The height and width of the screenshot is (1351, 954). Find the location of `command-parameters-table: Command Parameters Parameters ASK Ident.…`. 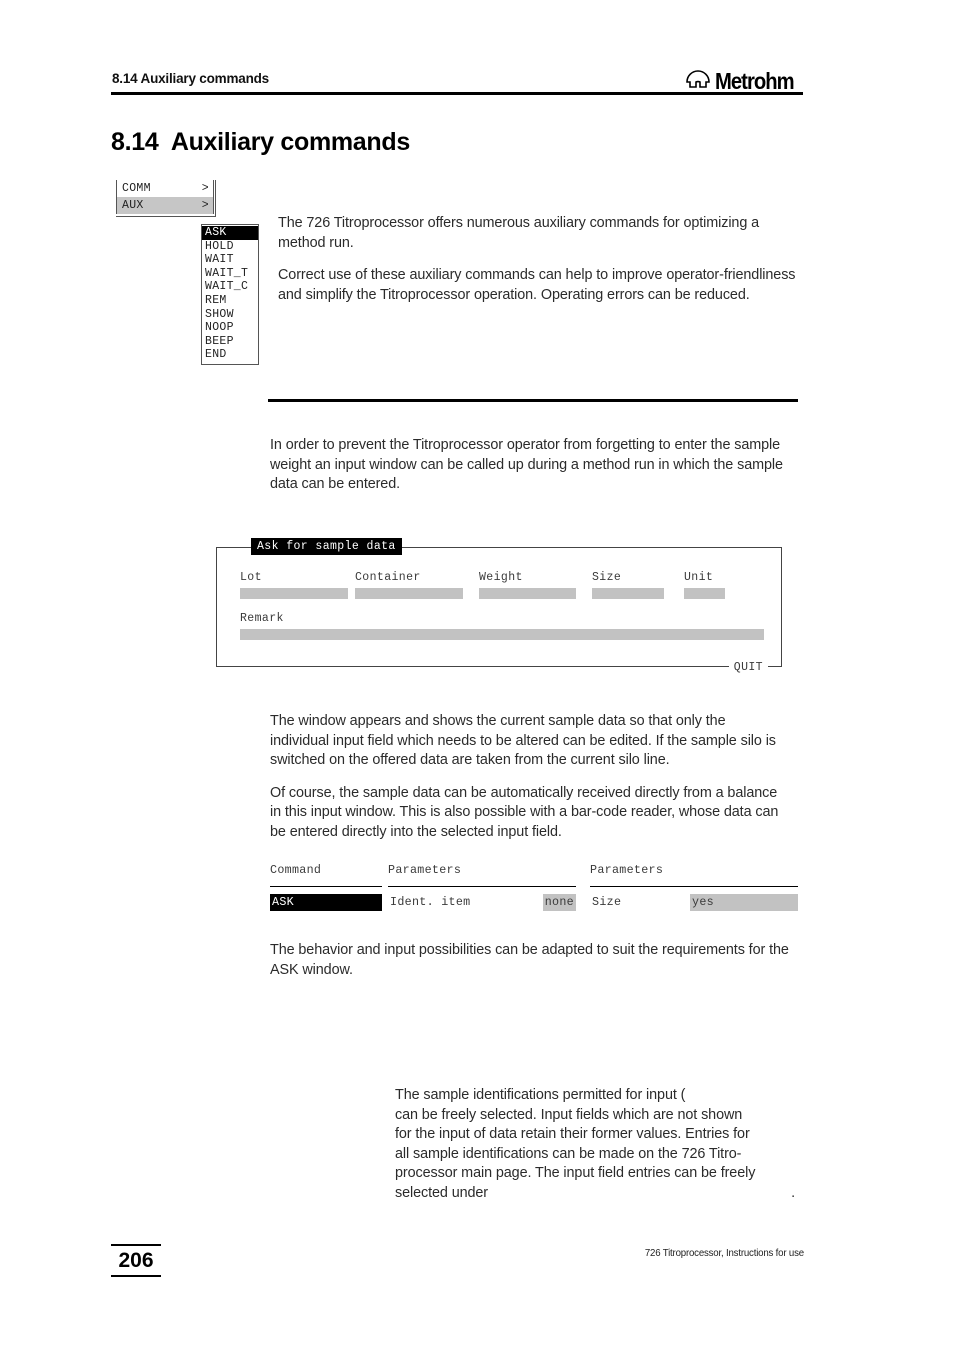

command-parameters-table: Command Parameters Parameters ASK Ident.… is located at coordinates (534, 886).